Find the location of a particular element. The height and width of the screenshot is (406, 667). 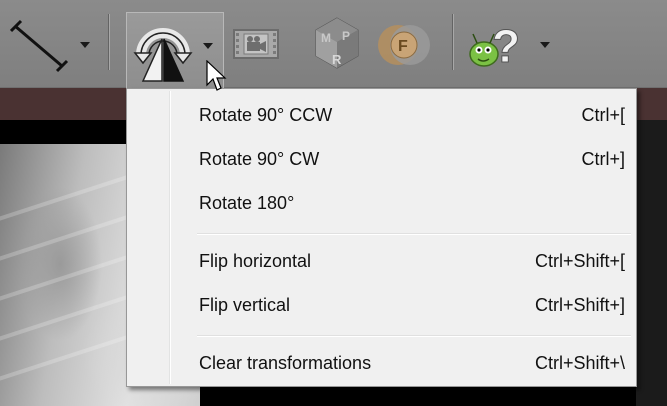

mpr-button: M P R is located at coordinates (337, 44).